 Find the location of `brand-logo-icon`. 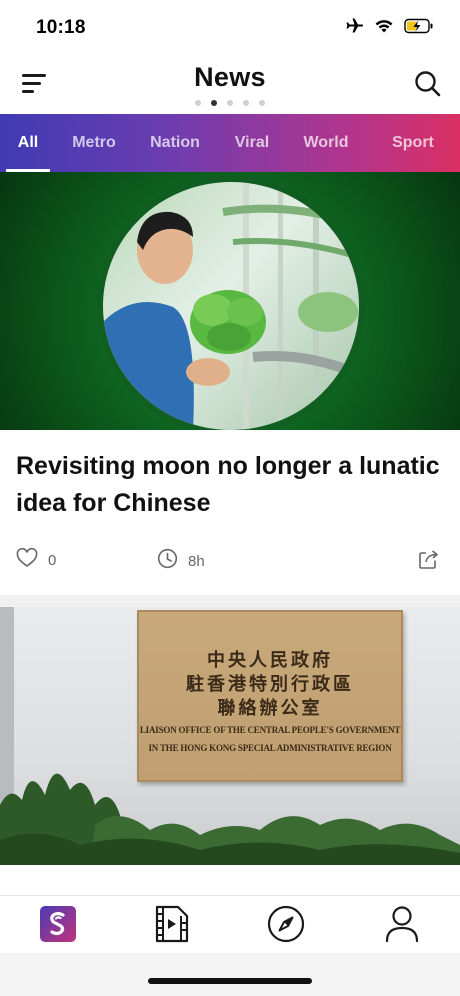

brand-logo-icon is located at coordinates (58, 926).